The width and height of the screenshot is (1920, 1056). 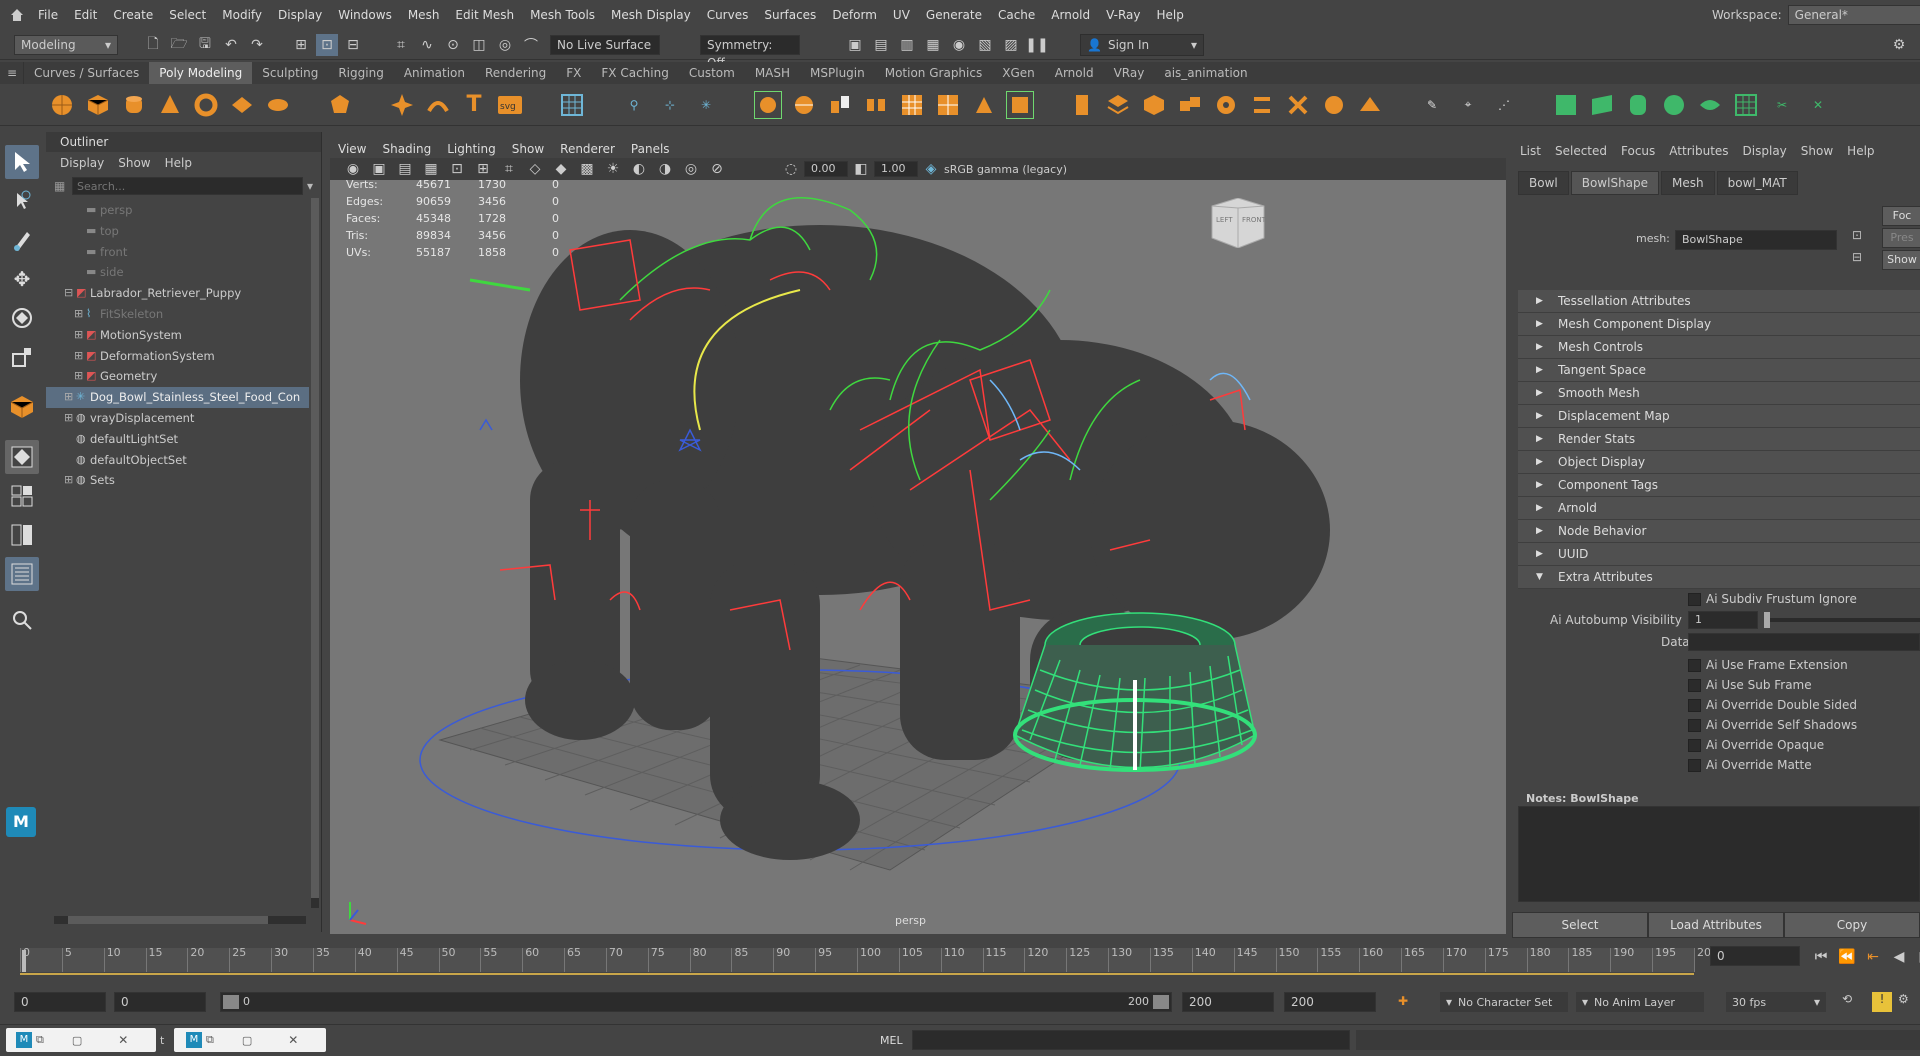 What do you see at coordinates (772, 73) in the screenshot?
I see `tab-mash: MASH` at bounding box center [772, 73].